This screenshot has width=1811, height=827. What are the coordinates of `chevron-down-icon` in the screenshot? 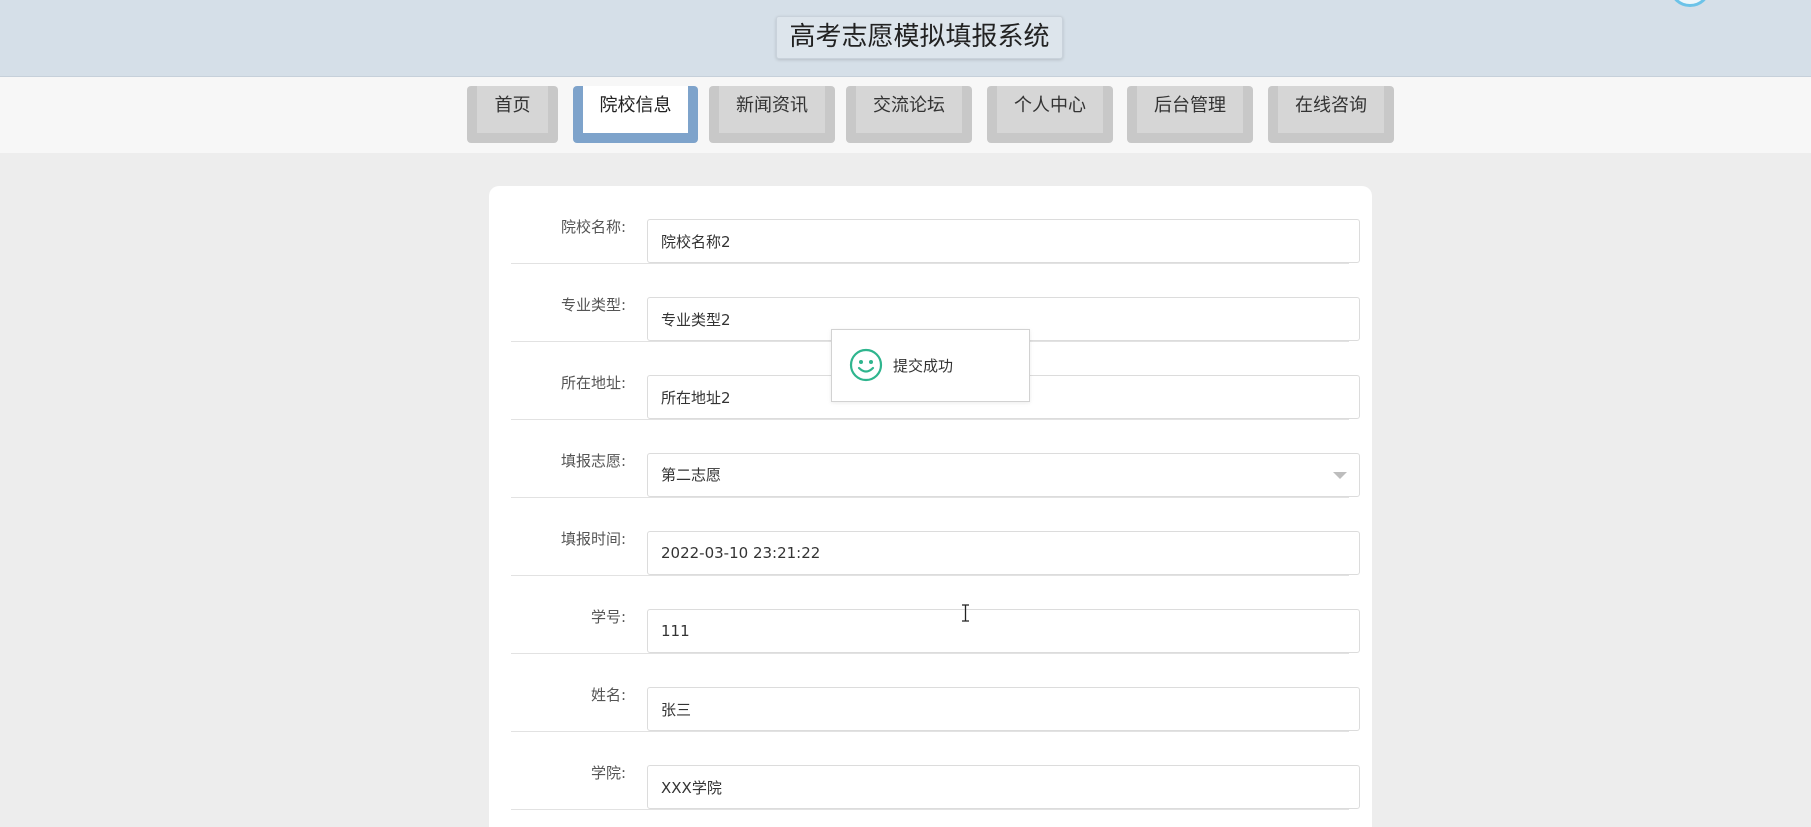 It's located at (1340, 475).